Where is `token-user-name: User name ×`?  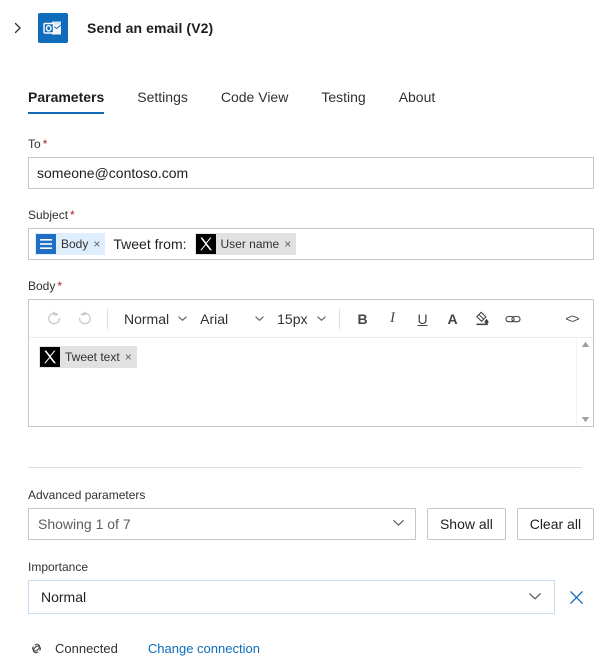
token-user-name: User name × is located at coordinates (245, 244).